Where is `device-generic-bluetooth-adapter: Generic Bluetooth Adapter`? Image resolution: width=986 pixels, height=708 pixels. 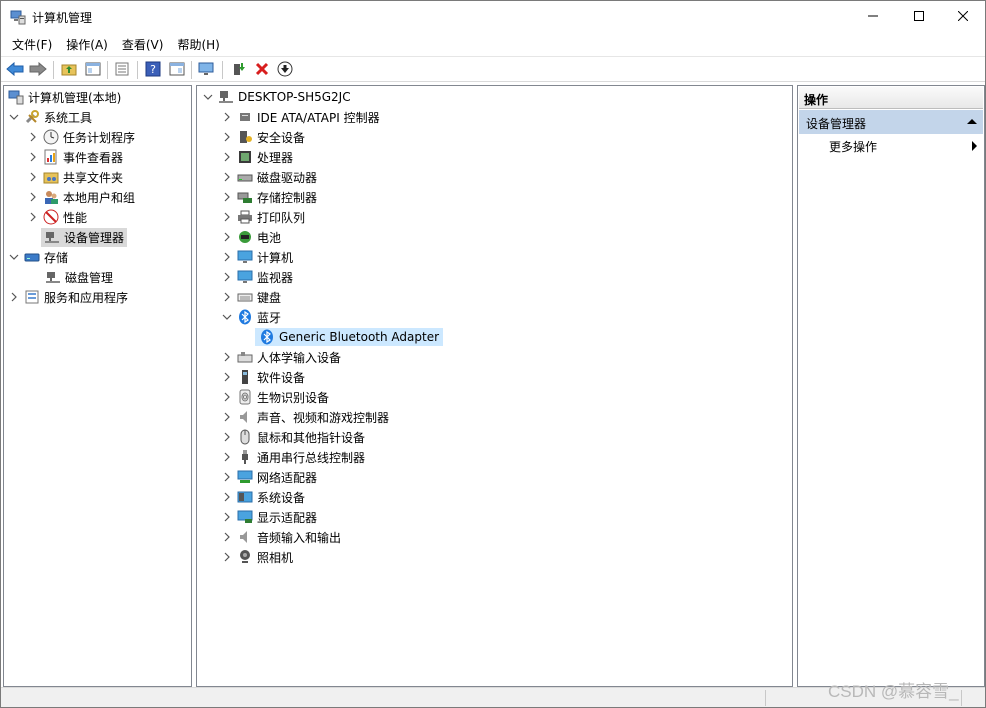 device-generic-bluetooth-adapter: Generic Bluetooth Adapter is located at coordinates (349, 337).